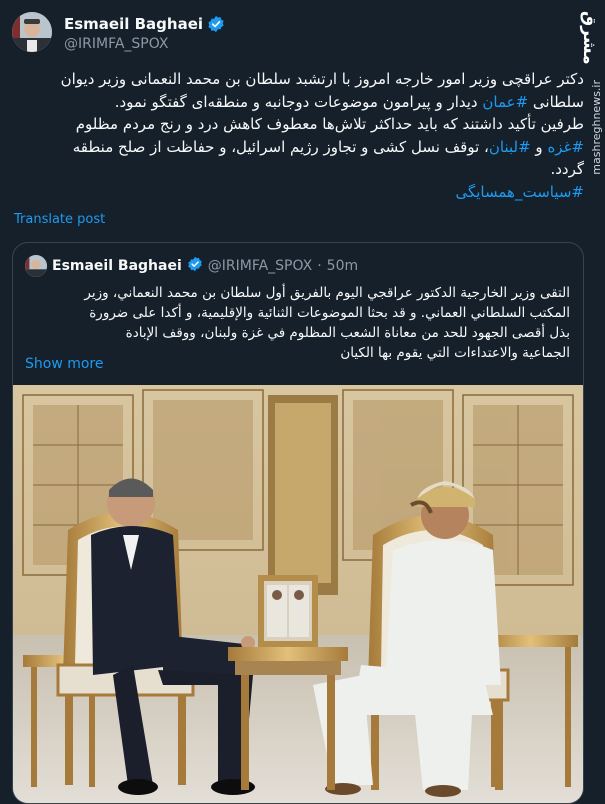 The height and width of the screenshot is (804, 605). Describe the element at coordinates (292, 37) in the screenshot. I see `tweet-header: Esmaeil Baghaei @IRIMFA_SPOX` at that location.